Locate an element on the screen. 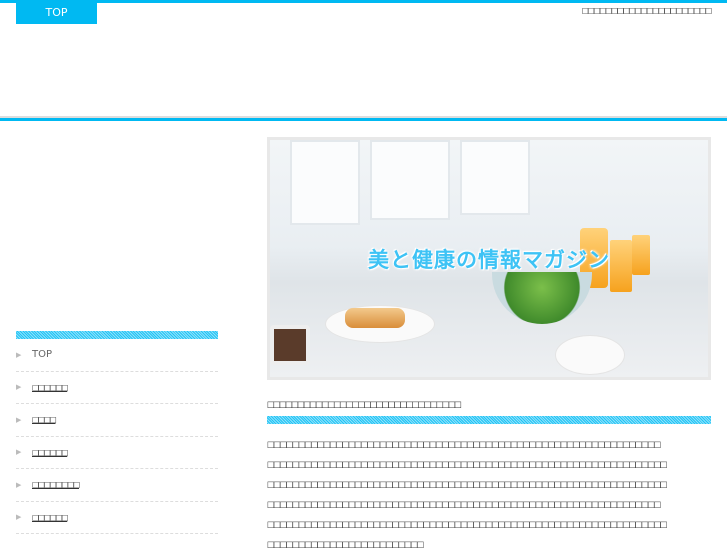 This screenshot has height=555, width=727. top-accent-bar is located at coordinates (363, 1).